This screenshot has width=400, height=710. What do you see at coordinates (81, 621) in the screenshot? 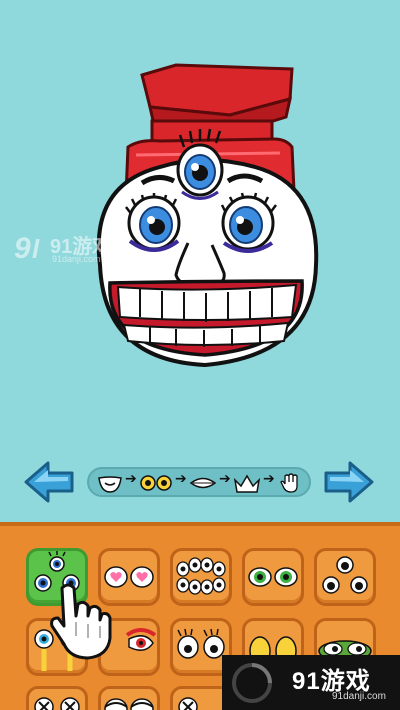
I see `tutorial-hand-pointer-icon` at bounding box center [81, 621].